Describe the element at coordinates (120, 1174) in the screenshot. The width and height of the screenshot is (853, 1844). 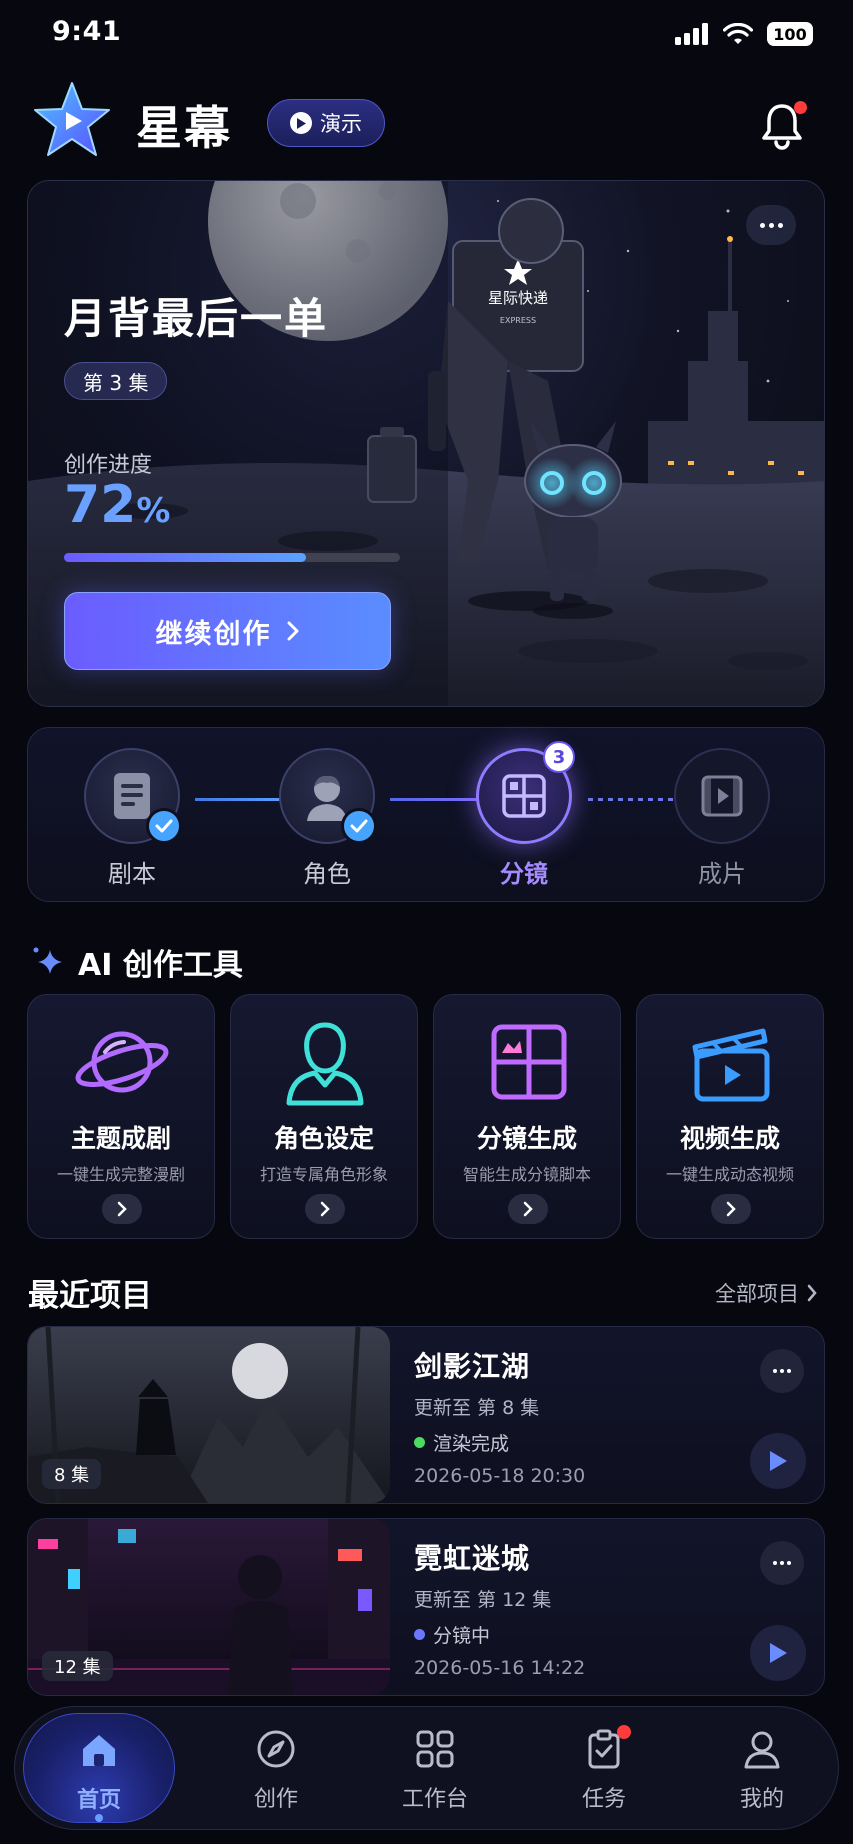
I see `tool-desc: 一键生成完整漫剧` at that location.